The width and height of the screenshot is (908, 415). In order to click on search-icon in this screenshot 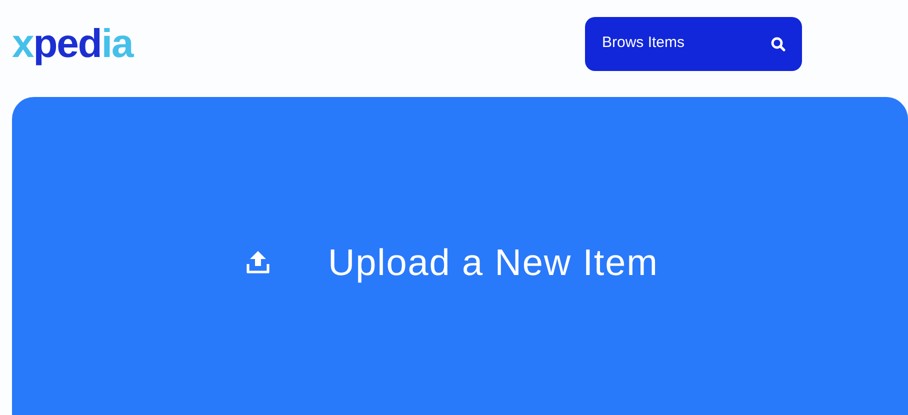, I will do `click(778, 44)`.